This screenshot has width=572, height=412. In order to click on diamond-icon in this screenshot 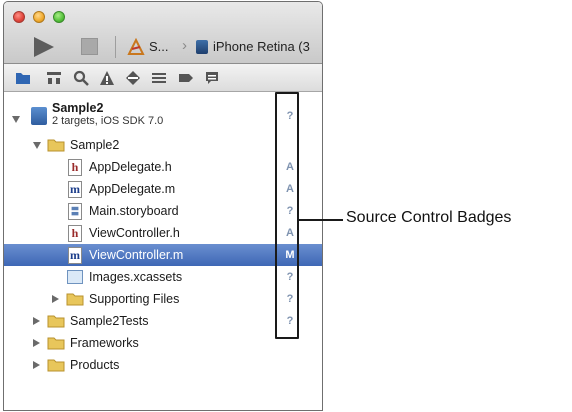, I will do `click(133, 78)`.